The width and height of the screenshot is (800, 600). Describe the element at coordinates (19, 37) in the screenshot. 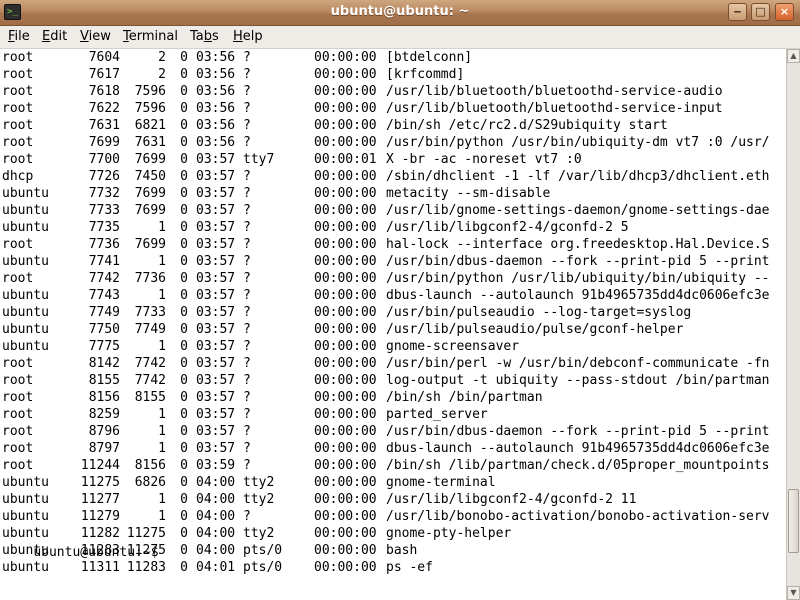

I see `menu-file: File` at that location.